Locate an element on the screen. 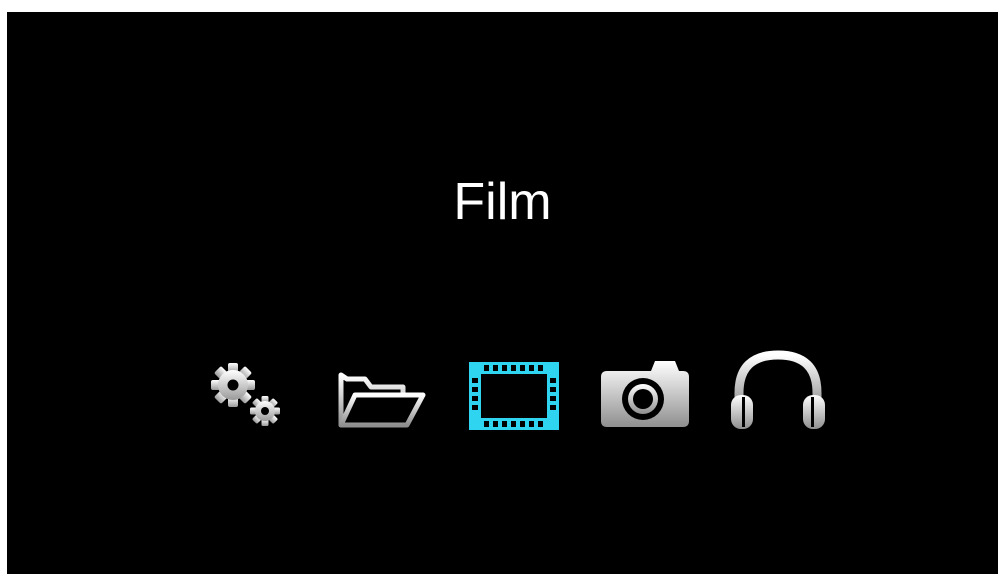 This screenshot has width=1004, height=574. headphones-icon is located at coordinates (778, 389).